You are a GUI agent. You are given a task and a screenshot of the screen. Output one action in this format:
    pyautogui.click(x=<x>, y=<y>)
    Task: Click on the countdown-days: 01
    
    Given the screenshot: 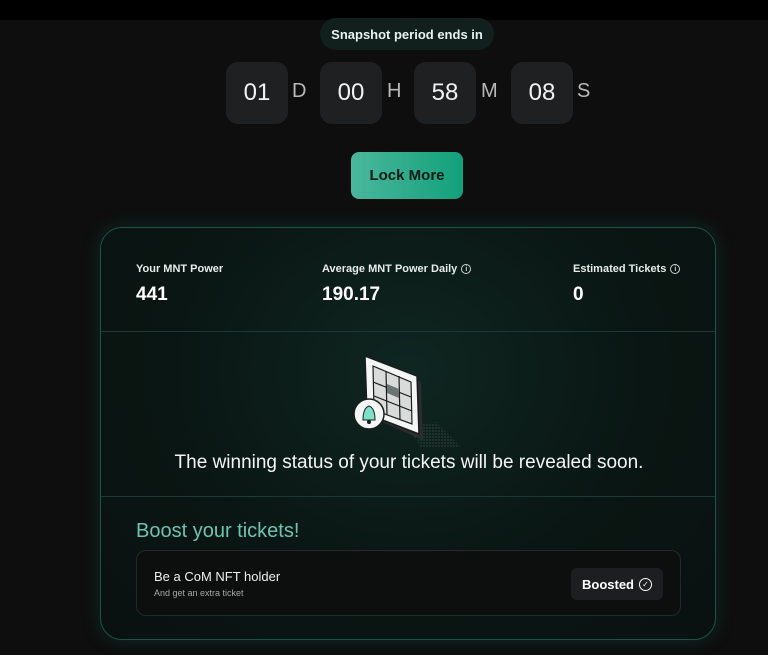 What is the action you would take?
    pyautogui.click(x=257, y=93)
    